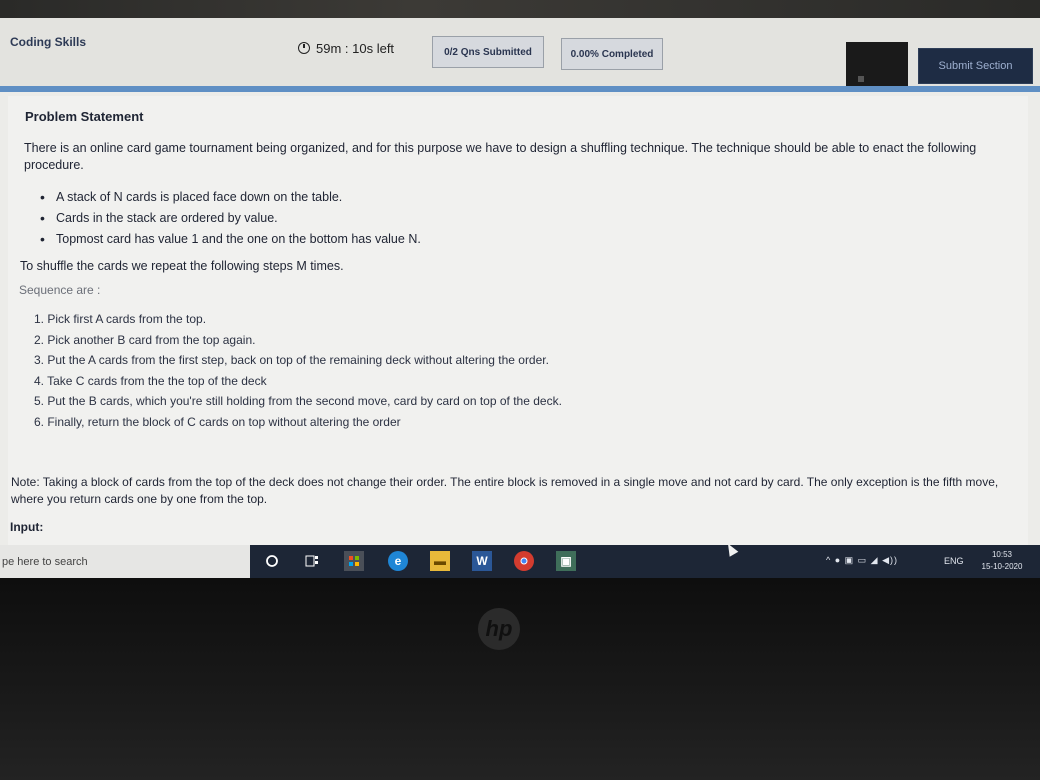 The width and height of the screenshot is (1040, 780). I want to click on timer: 59m : 10s left, so click(346, 48).